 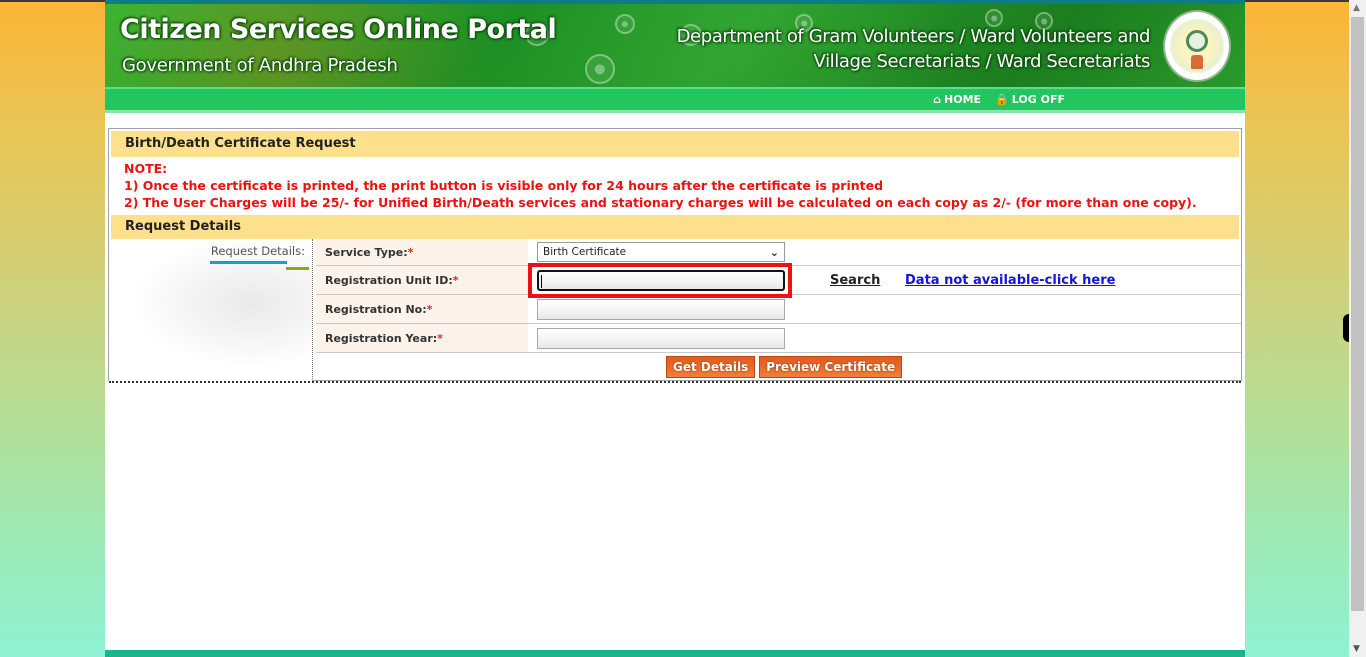 I want to click on registration-year-label: Registration Year: *, so click(x=422, y=338).